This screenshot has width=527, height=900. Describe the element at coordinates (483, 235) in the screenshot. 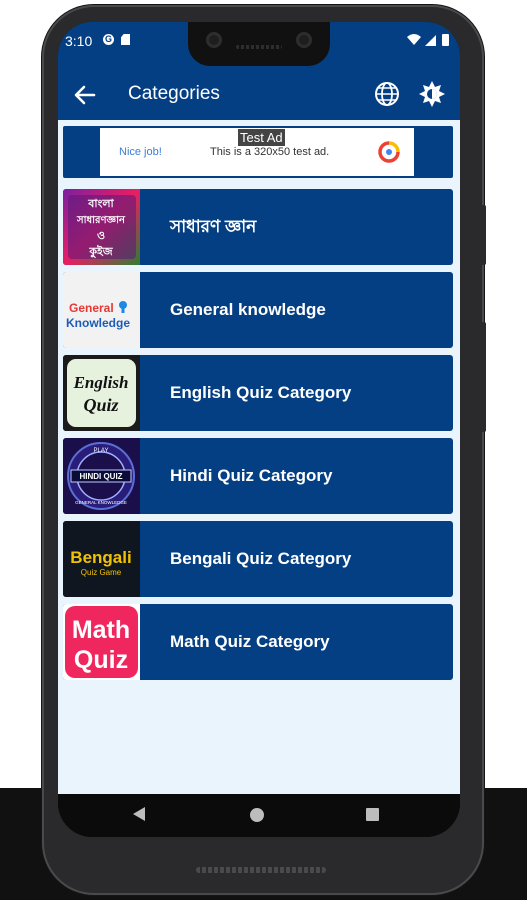

I see `power-button` at that location.